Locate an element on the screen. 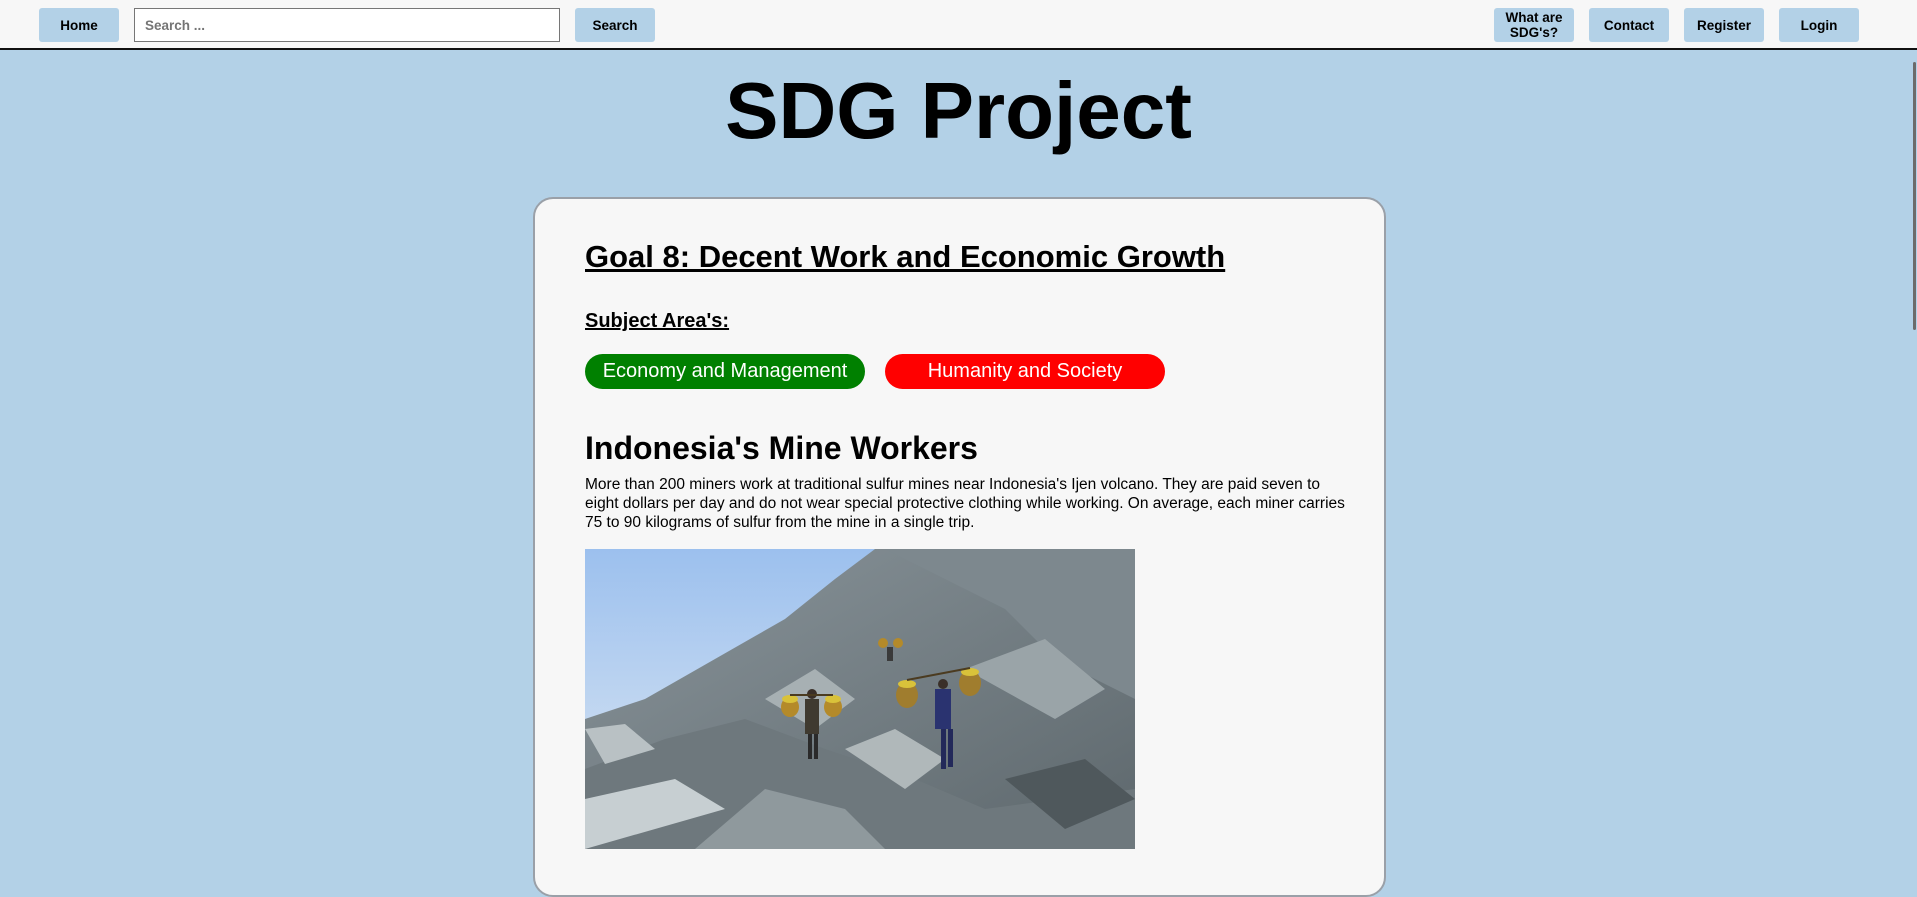 This screenshot has height=897, width=1917. subject-tag-economy: Economy and Management is located at coordinates (725, 371).